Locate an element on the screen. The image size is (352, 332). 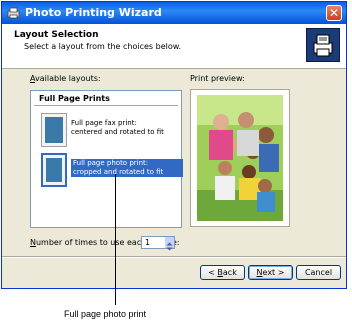
title-bar: Photo Printing Wizard ✕ is located at coordinates (174, 13).